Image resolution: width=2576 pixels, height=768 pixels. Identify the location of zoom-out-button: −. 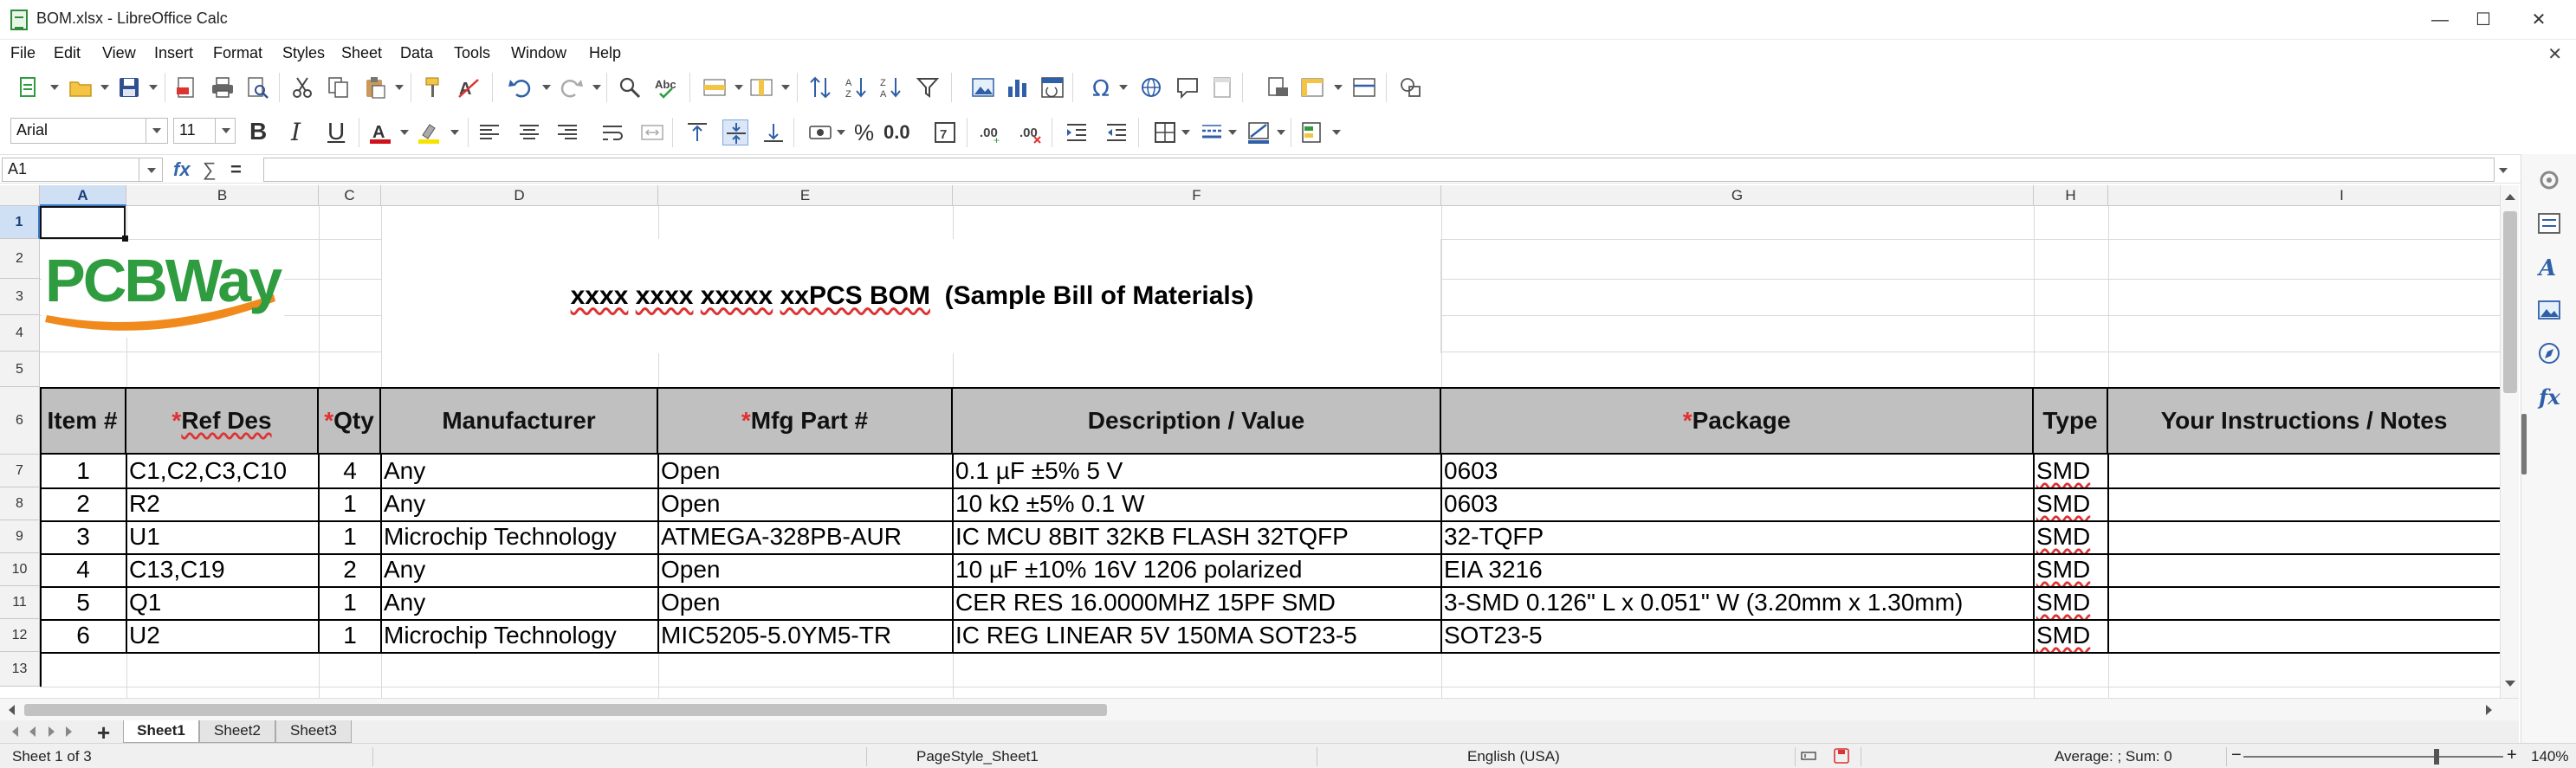
(2236, 755).